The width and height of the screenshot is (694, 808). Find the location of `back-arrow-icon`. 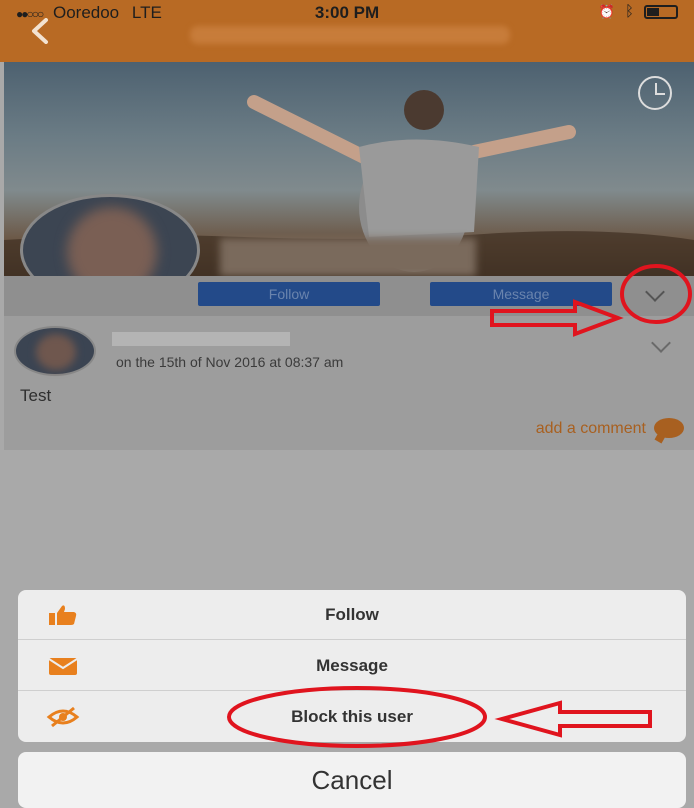

back-arrow-icon is located at coordinates (41, 31).